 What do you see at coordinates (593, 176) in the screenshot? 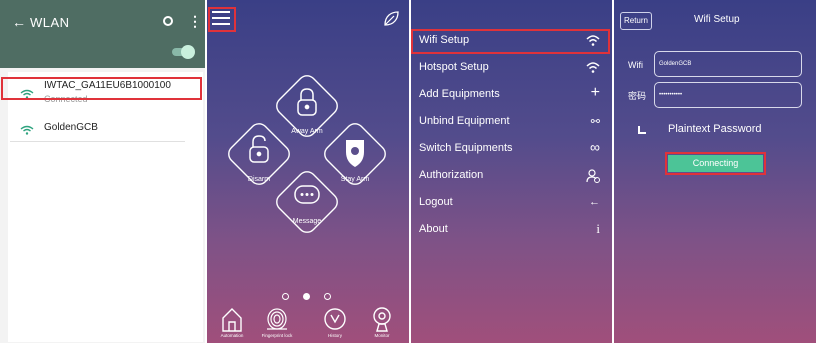
I see `add-user-icon` at bounding box center [593, 176].